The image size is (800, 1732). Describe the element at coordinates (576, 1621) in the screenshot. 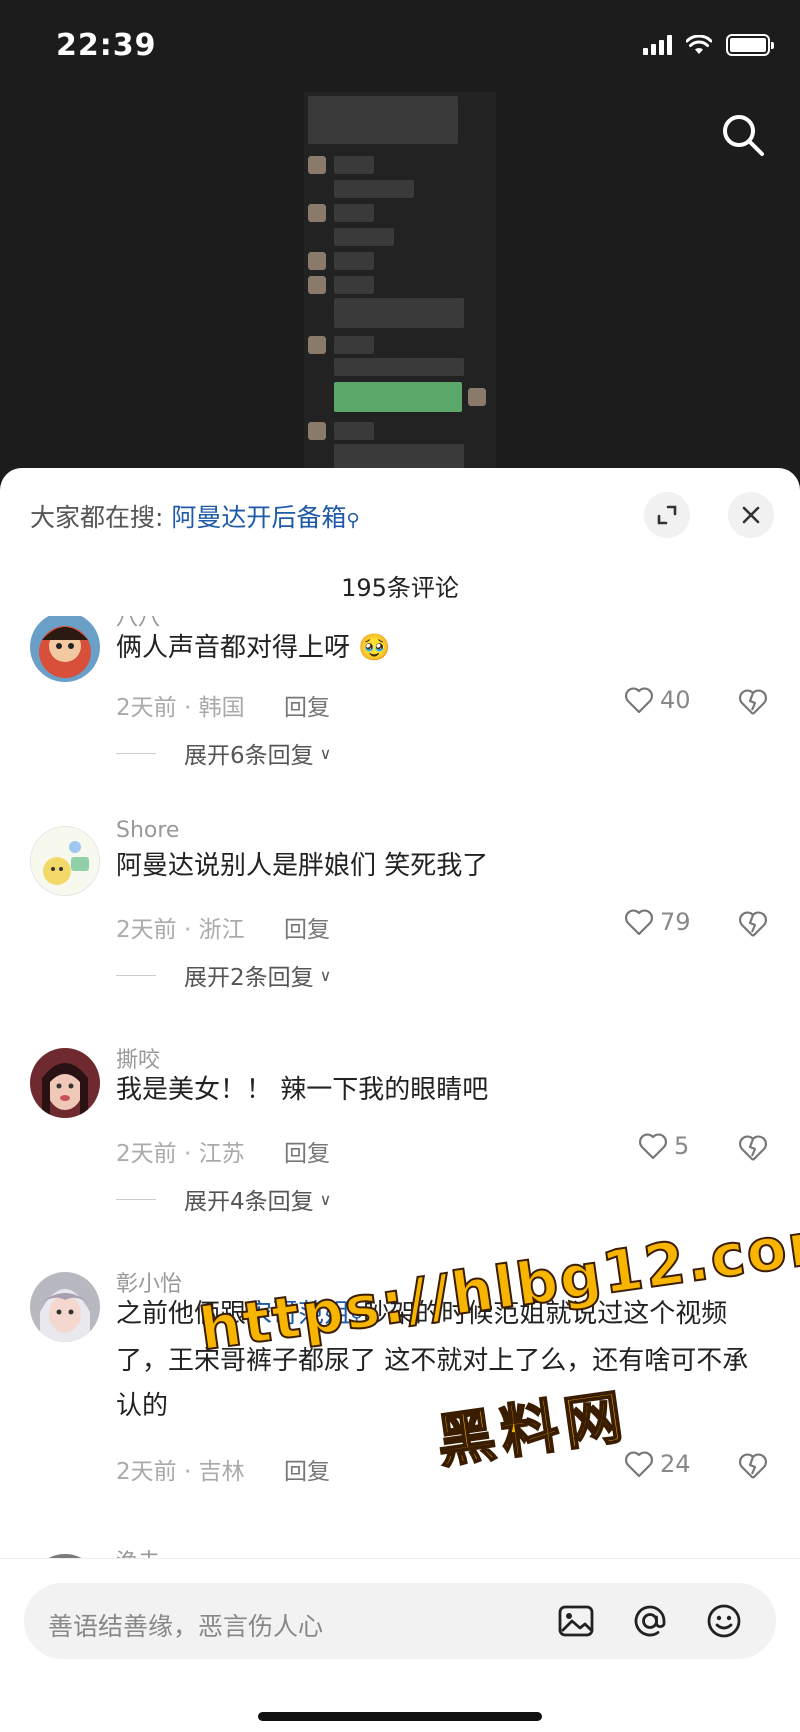

I see `image-icon` at that location.